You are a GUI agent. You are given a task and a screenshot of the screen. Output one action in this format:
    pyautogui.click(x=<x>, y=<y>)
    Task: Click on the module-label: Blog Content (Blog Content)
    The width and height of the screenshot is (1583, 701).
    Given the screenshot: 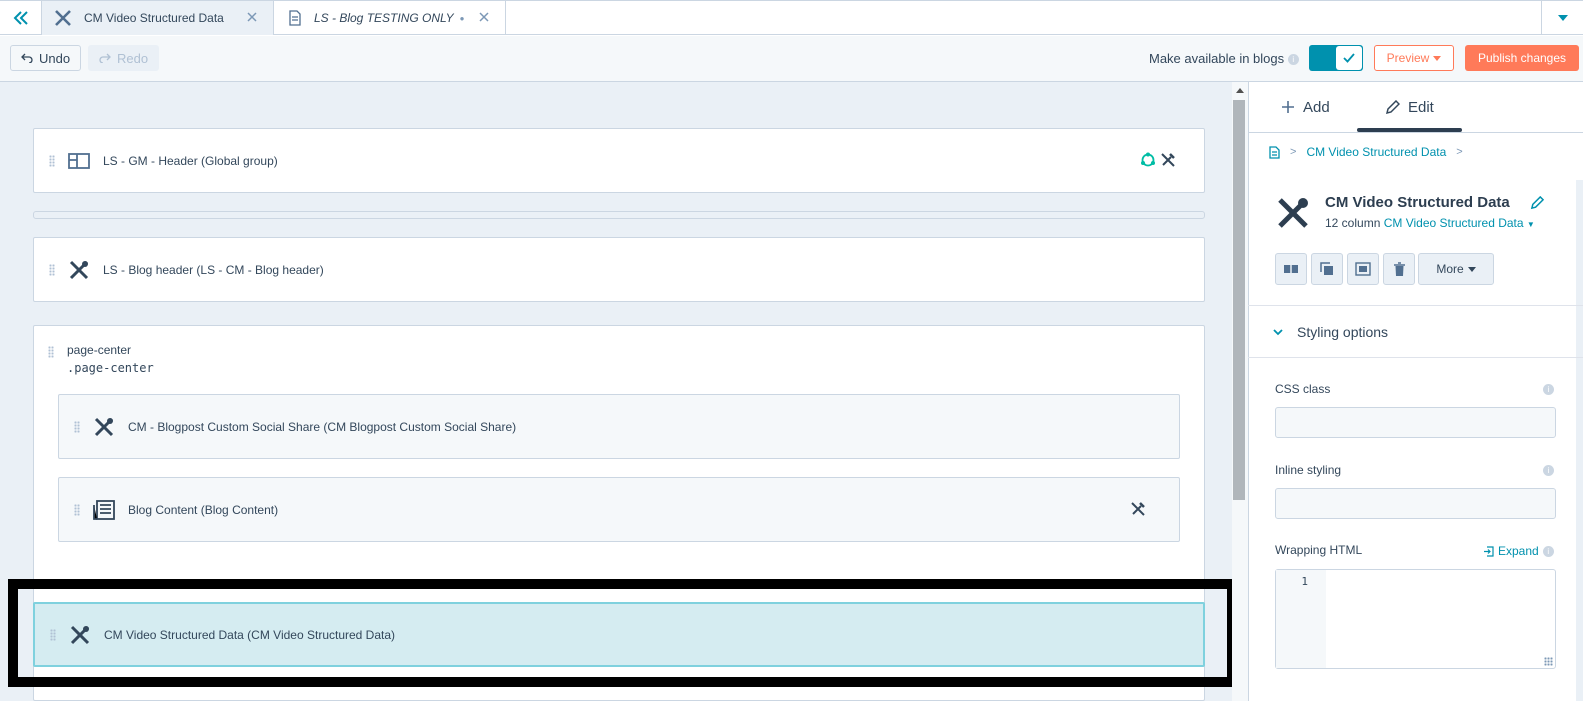 What is the action you would take?
    pyautogui.click(x=203, y=509)
    